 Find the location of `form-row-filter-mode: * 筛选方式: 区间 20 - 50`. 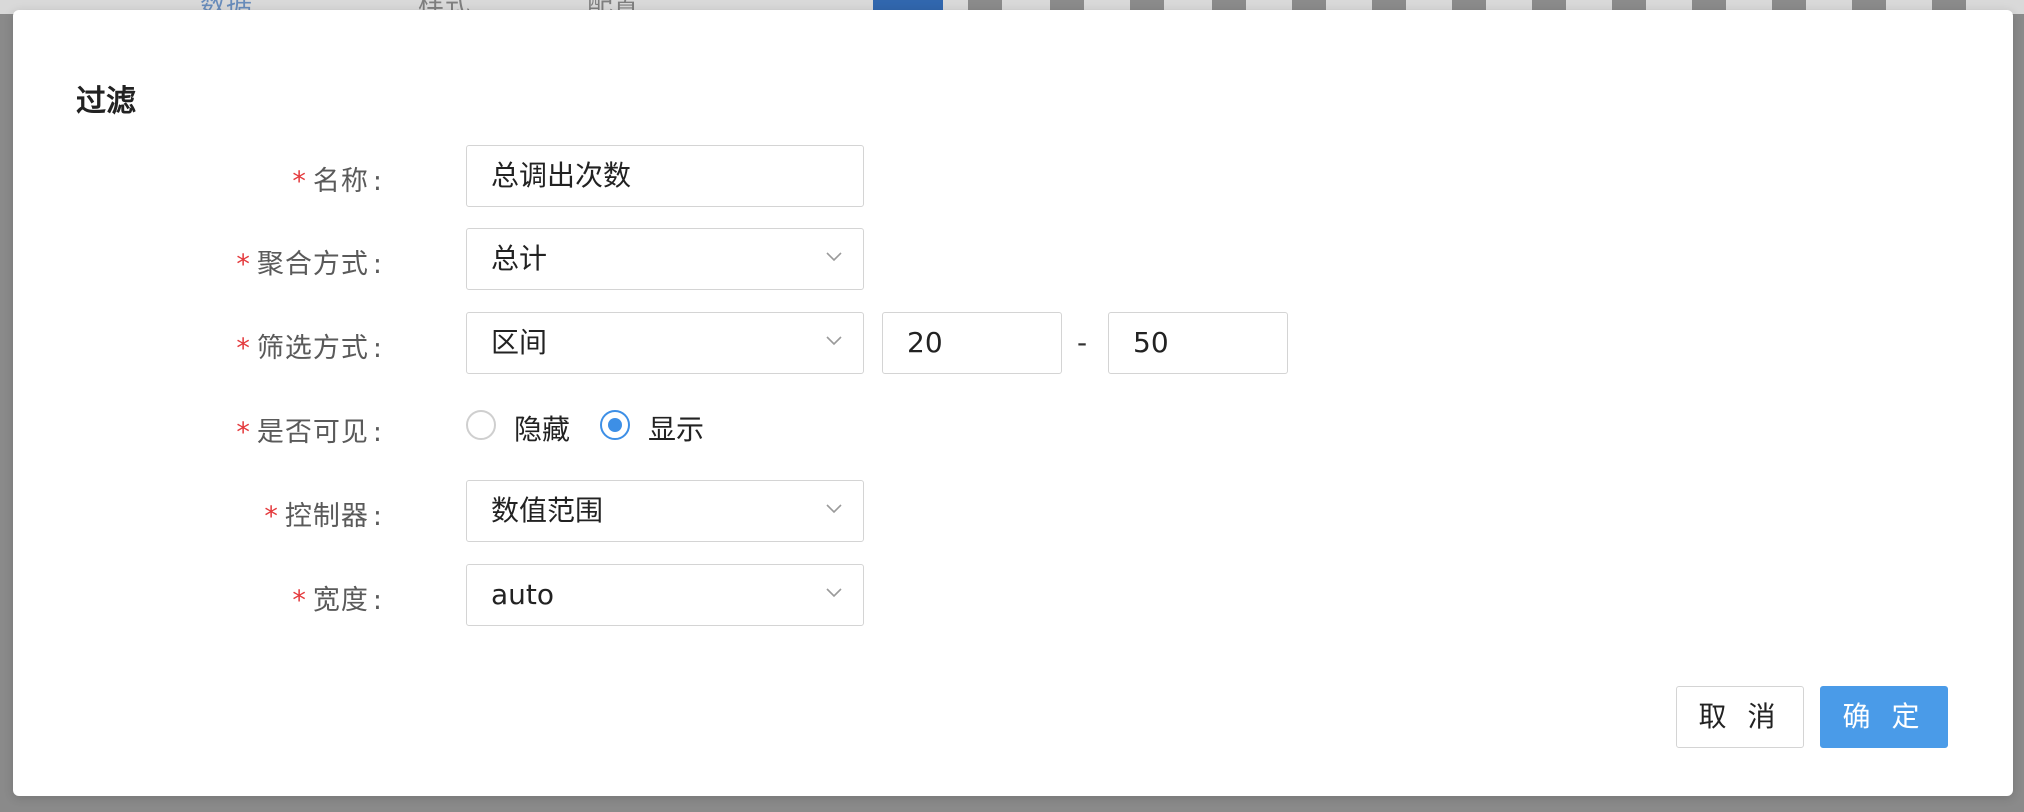

form-row-filter-mode: * 筛选方式: 区间 20 - 50 is located at coordinates (1013, 344).